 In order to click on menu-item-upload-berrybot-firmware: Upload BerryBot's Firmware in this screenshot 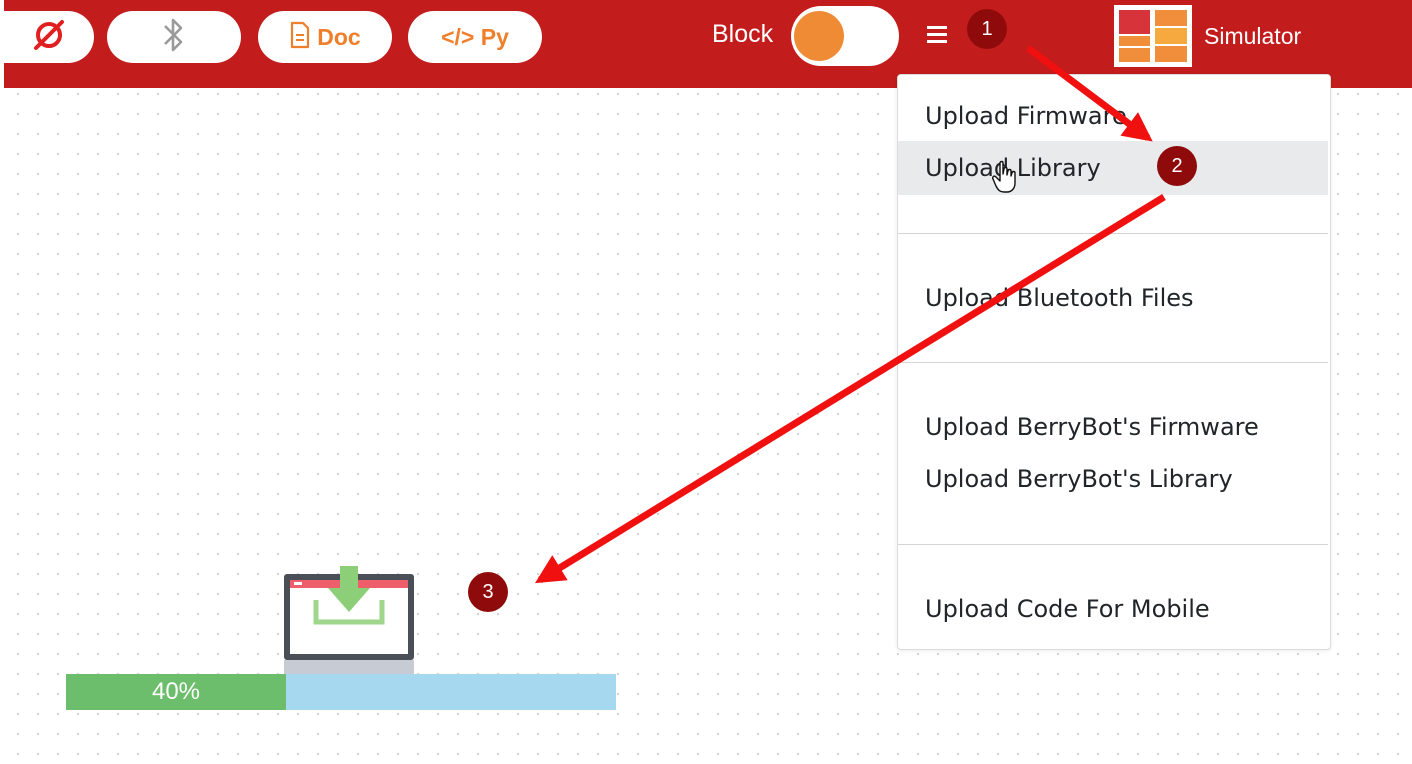, I will do `click(1113, 427)`.